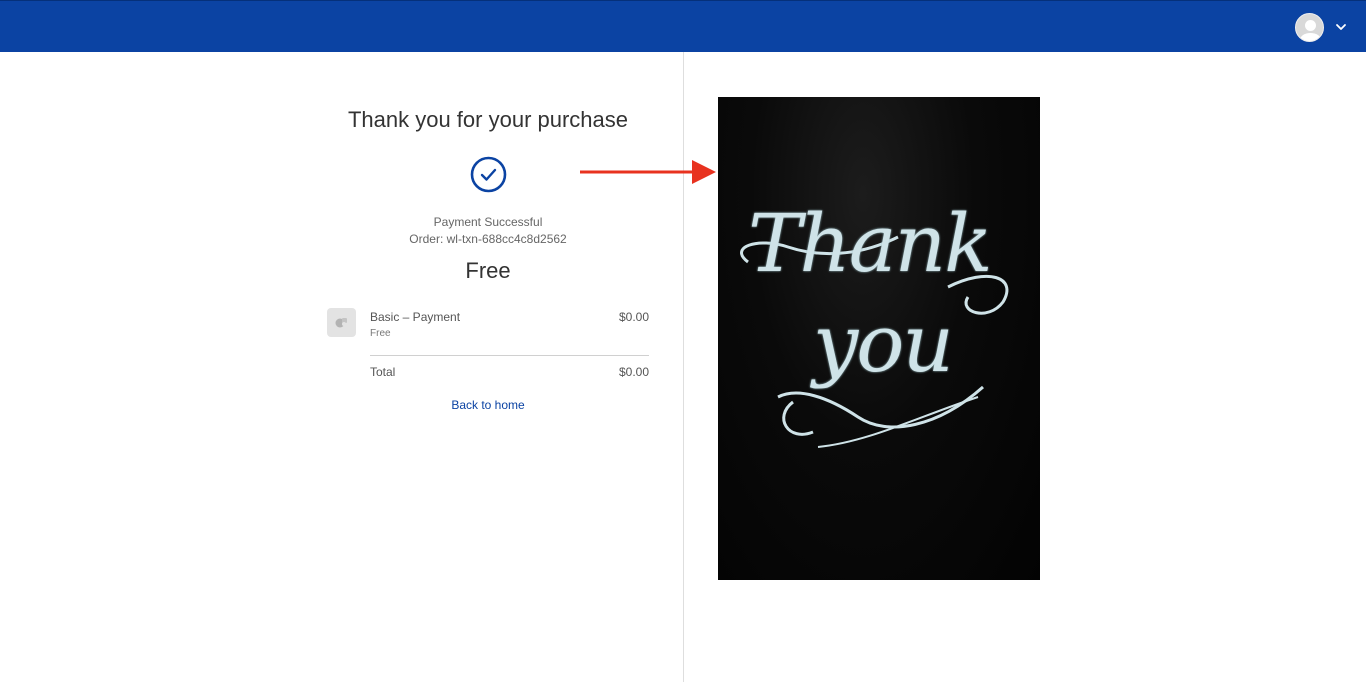  I want to click on card-text-thank: Thank, so click(870, 243).